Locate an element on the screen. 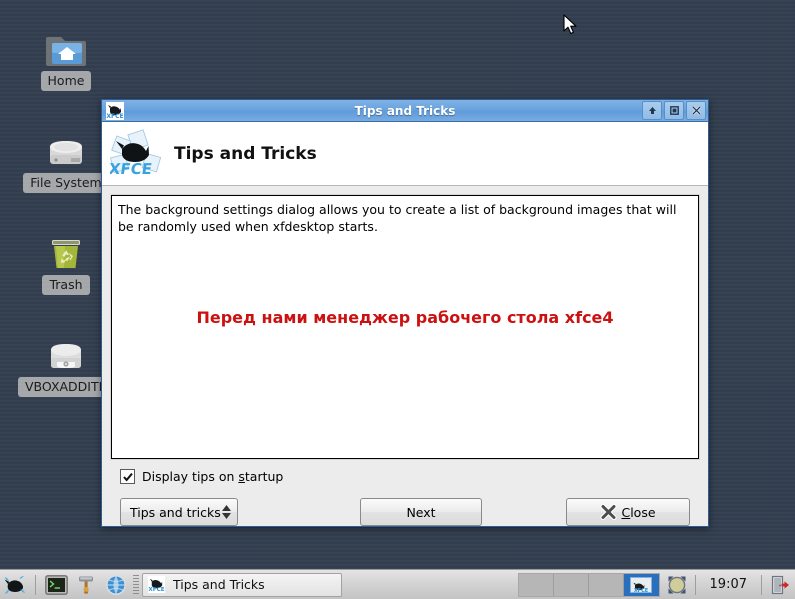  file-manager-icon is located at coordinates (86, 585).